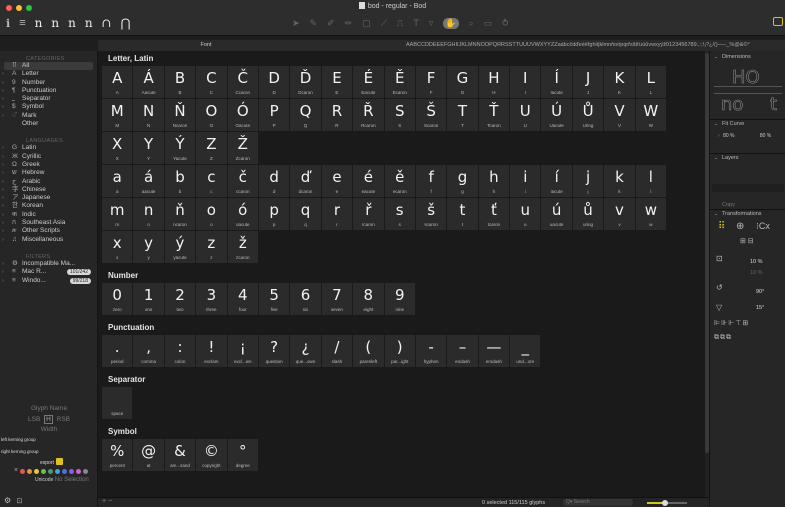  I want to click on glyph-cell: é eacute, so click(369, 181).